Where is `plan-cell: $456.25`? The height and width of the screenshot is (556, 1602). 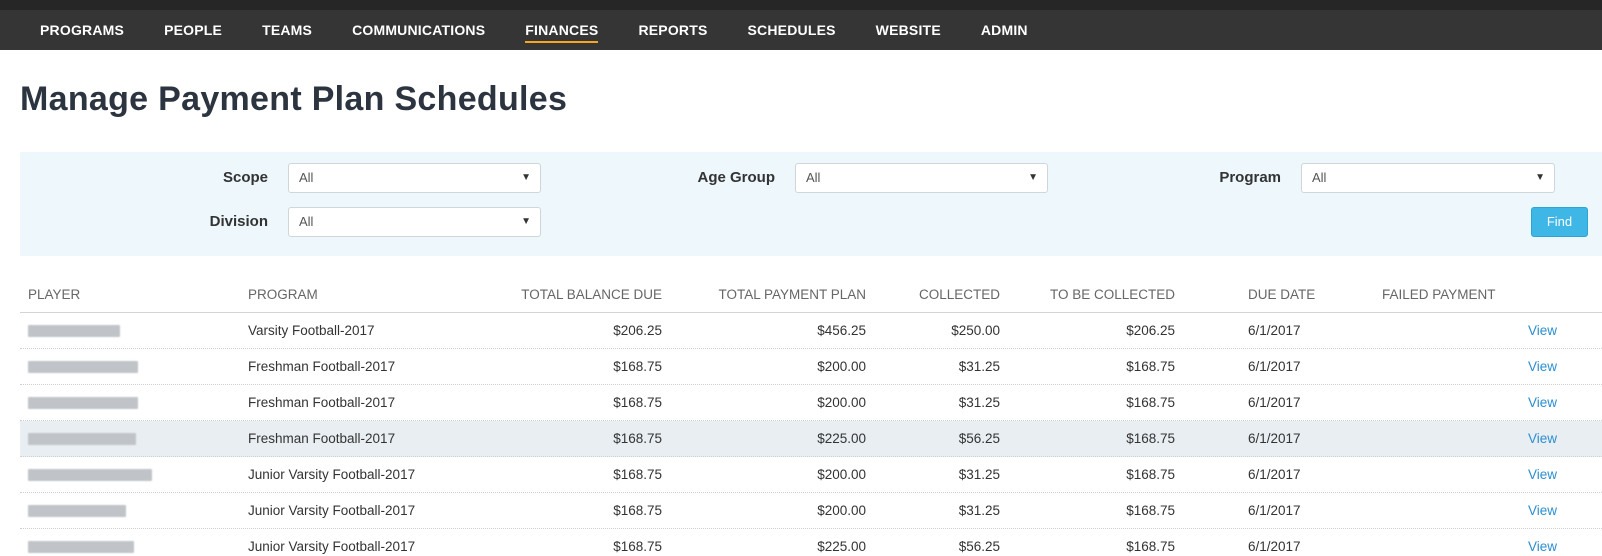 plan-cell: $456.25 is located at coordinates (841, 330).